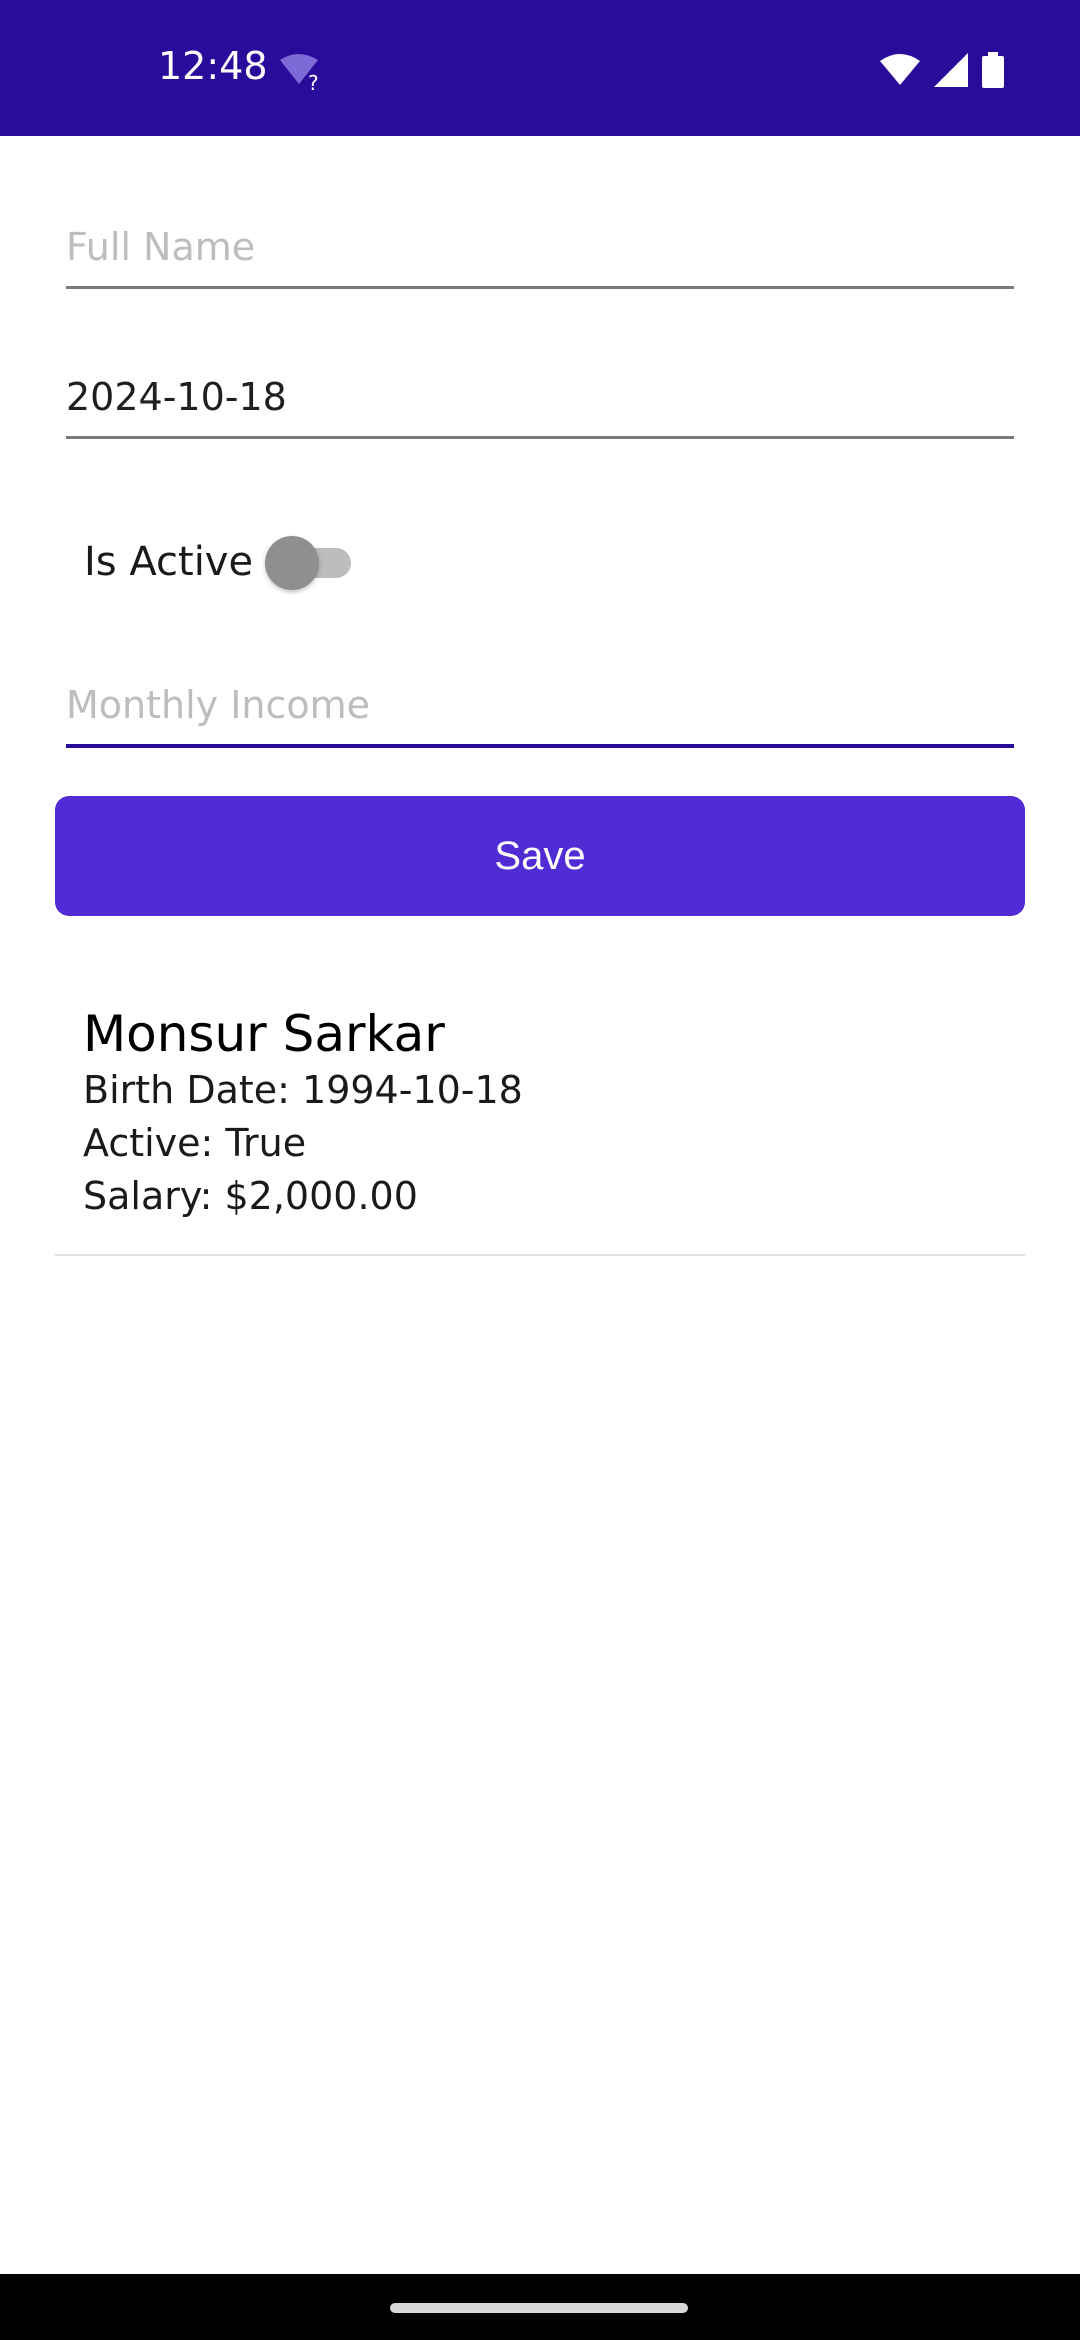 Image resolution: width=1080 pixels, height=2340 pixels. I want to click on full-name-placeholder: Full Name, so click(161, 247).